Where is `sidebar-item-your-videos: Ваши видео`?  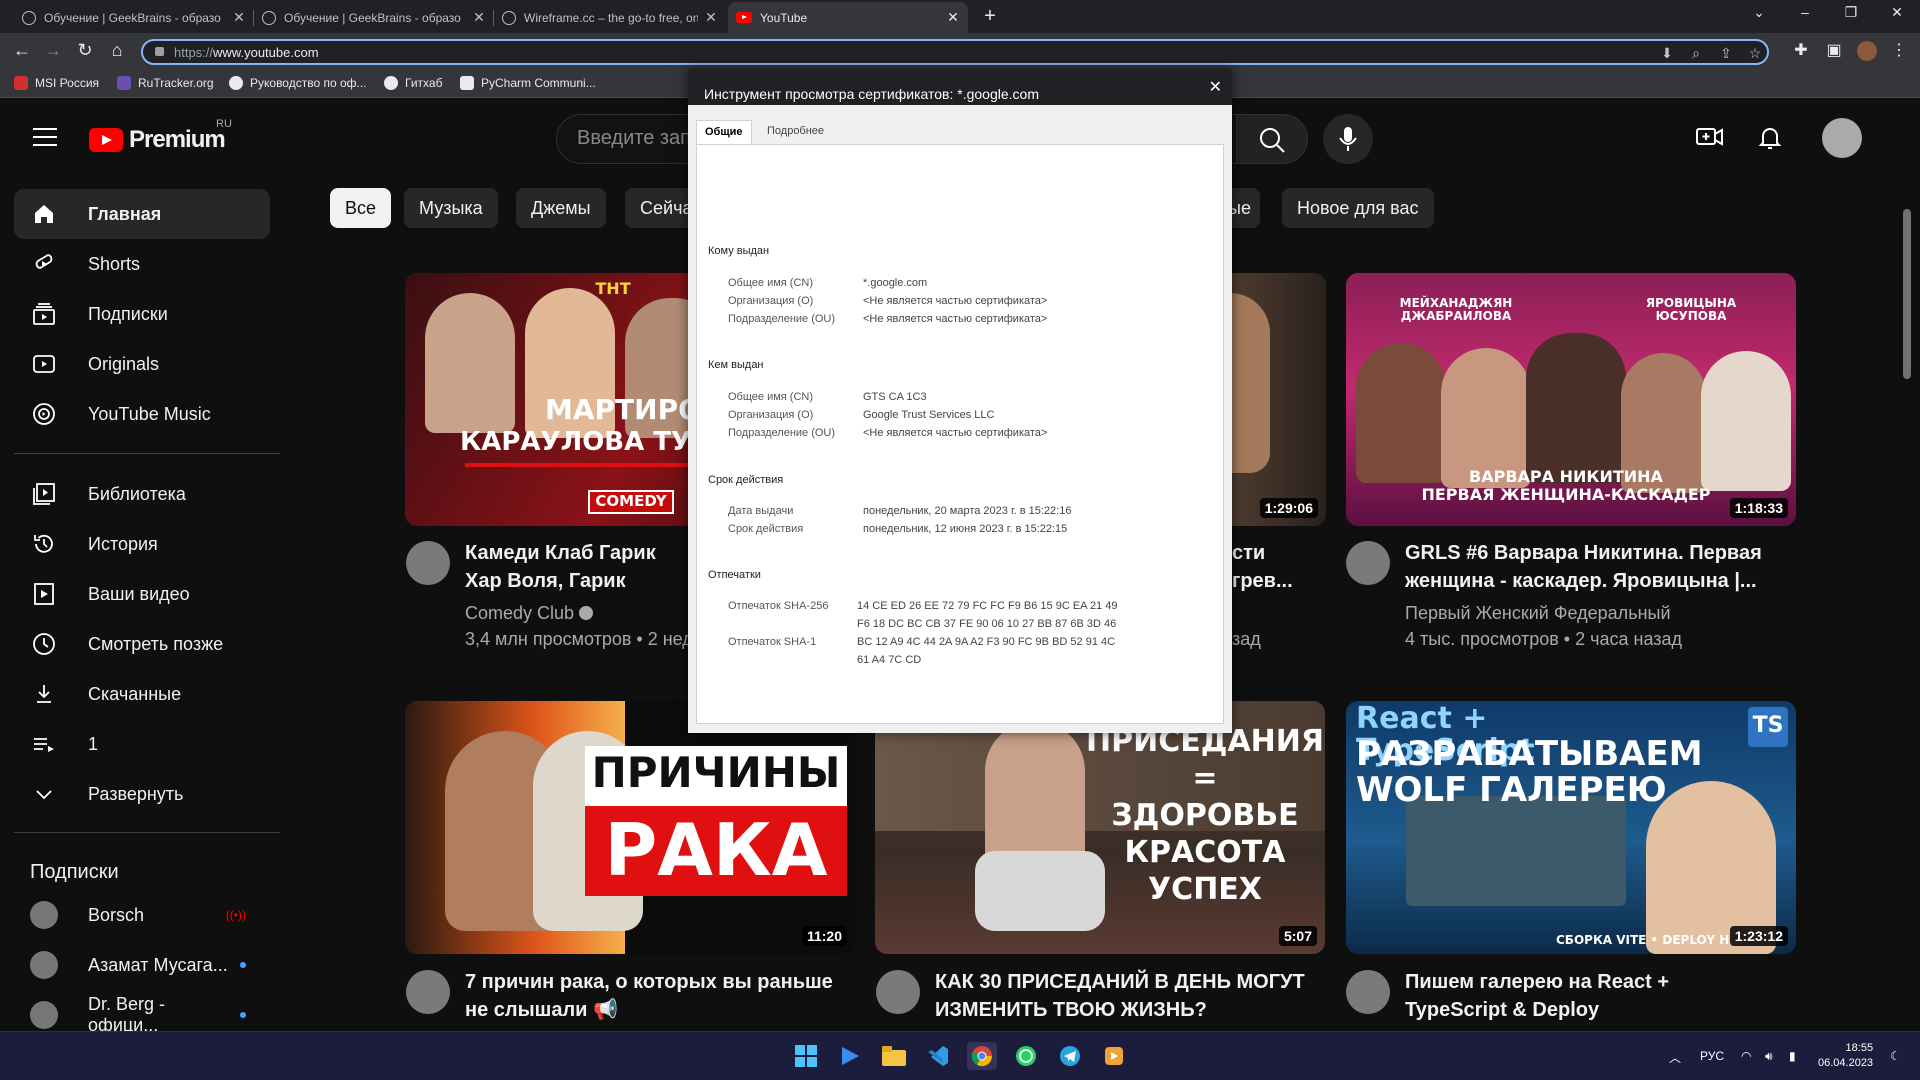
sidebar-item-your-videos: Ваши видео is located at coordinates (142, 594).